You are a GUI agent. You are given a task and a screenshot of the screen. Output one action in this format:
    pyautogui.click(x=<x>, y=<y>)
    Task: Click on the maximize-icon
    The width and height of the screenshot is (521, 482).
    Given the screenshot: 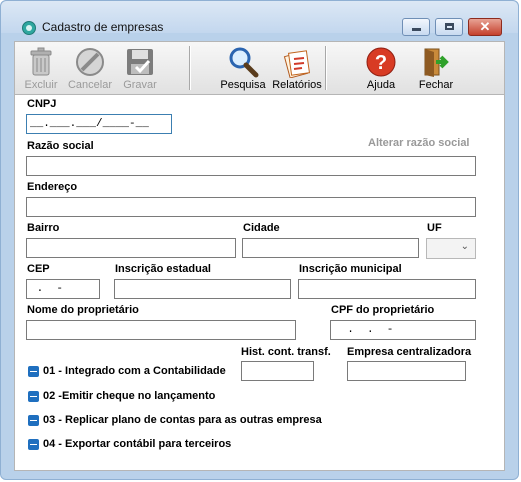 What is the action you would take?
    pyautogui.click(x=449, y=26)
    